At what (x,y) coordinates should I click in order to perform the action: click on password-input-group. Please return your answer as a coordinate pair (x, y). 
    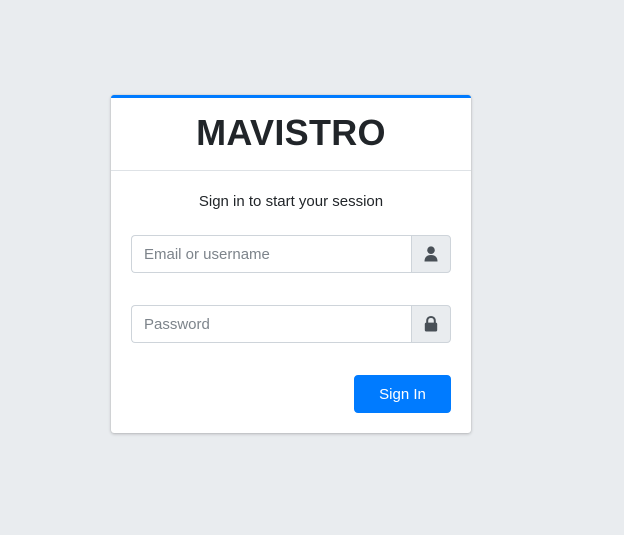
    Looking at the image, I should click on (291, 324).